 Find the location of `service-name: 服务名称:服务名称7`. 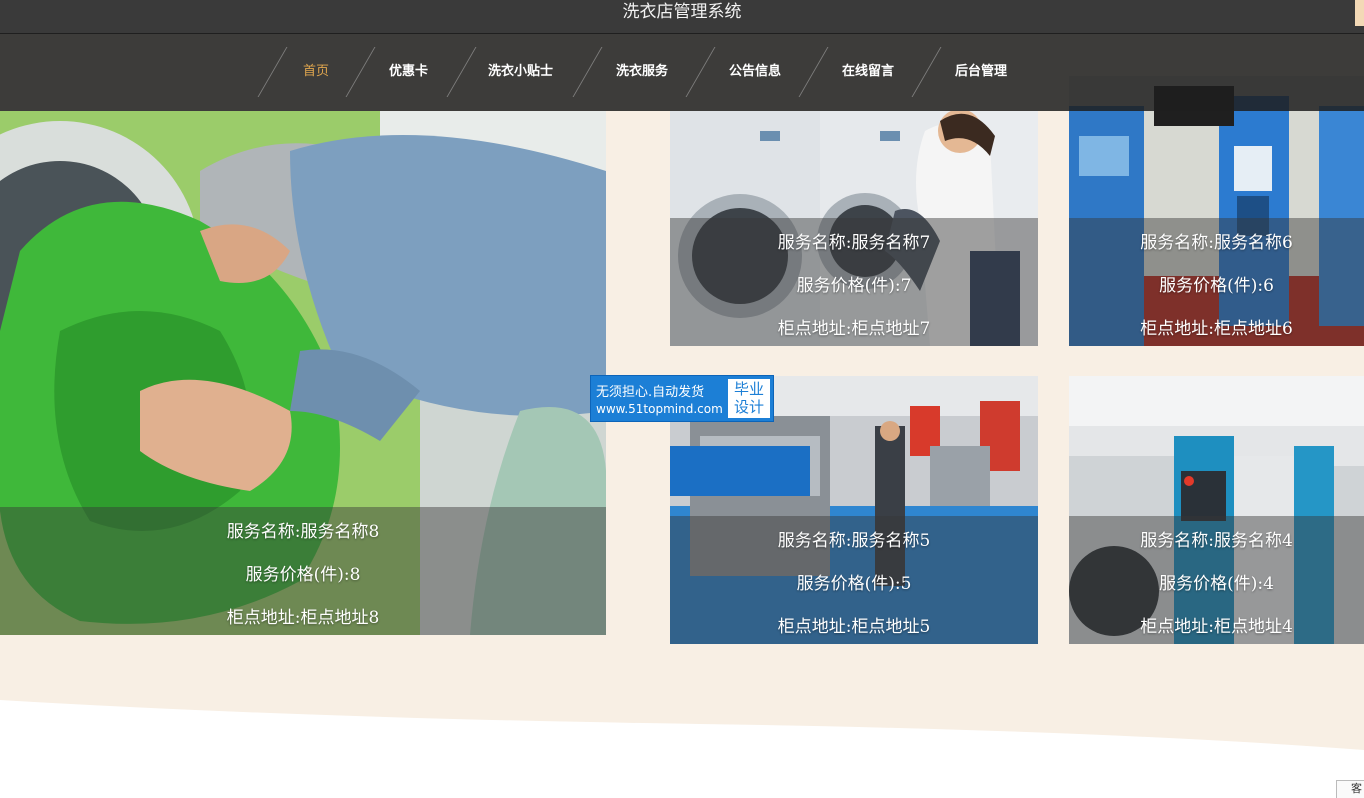

service-name: 服务名称:服务名称7 is located at coordinates (854, 243).